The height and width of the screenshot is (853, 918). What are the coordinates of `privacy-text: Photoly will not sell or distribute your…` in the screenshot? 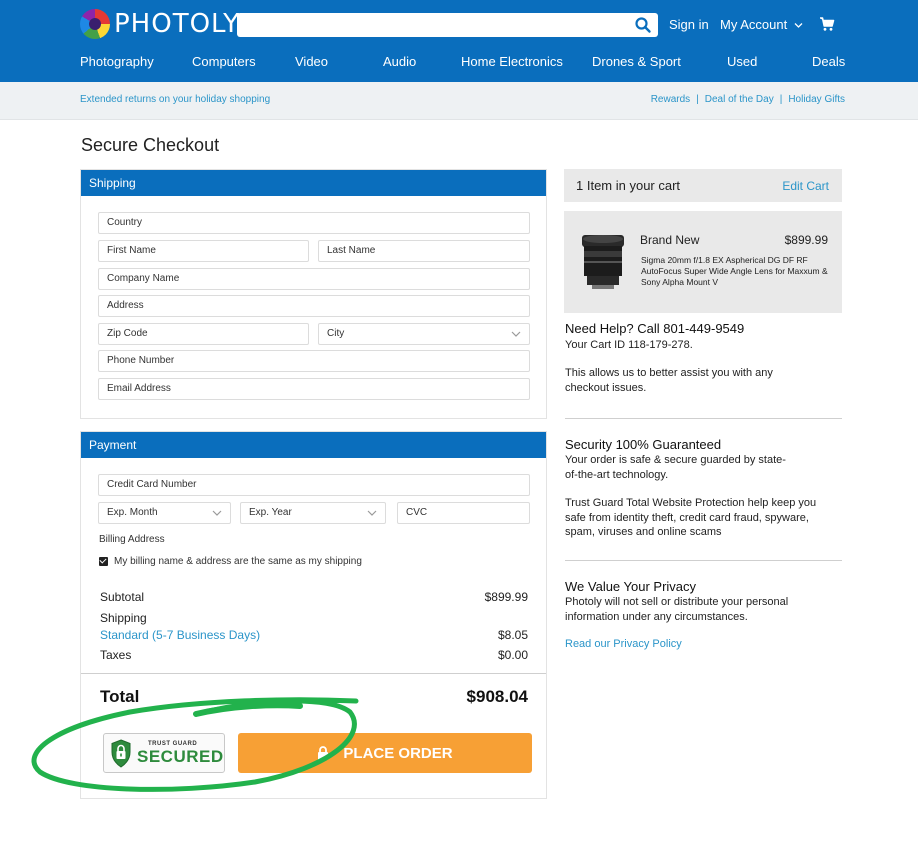 It's located at (677, 609).